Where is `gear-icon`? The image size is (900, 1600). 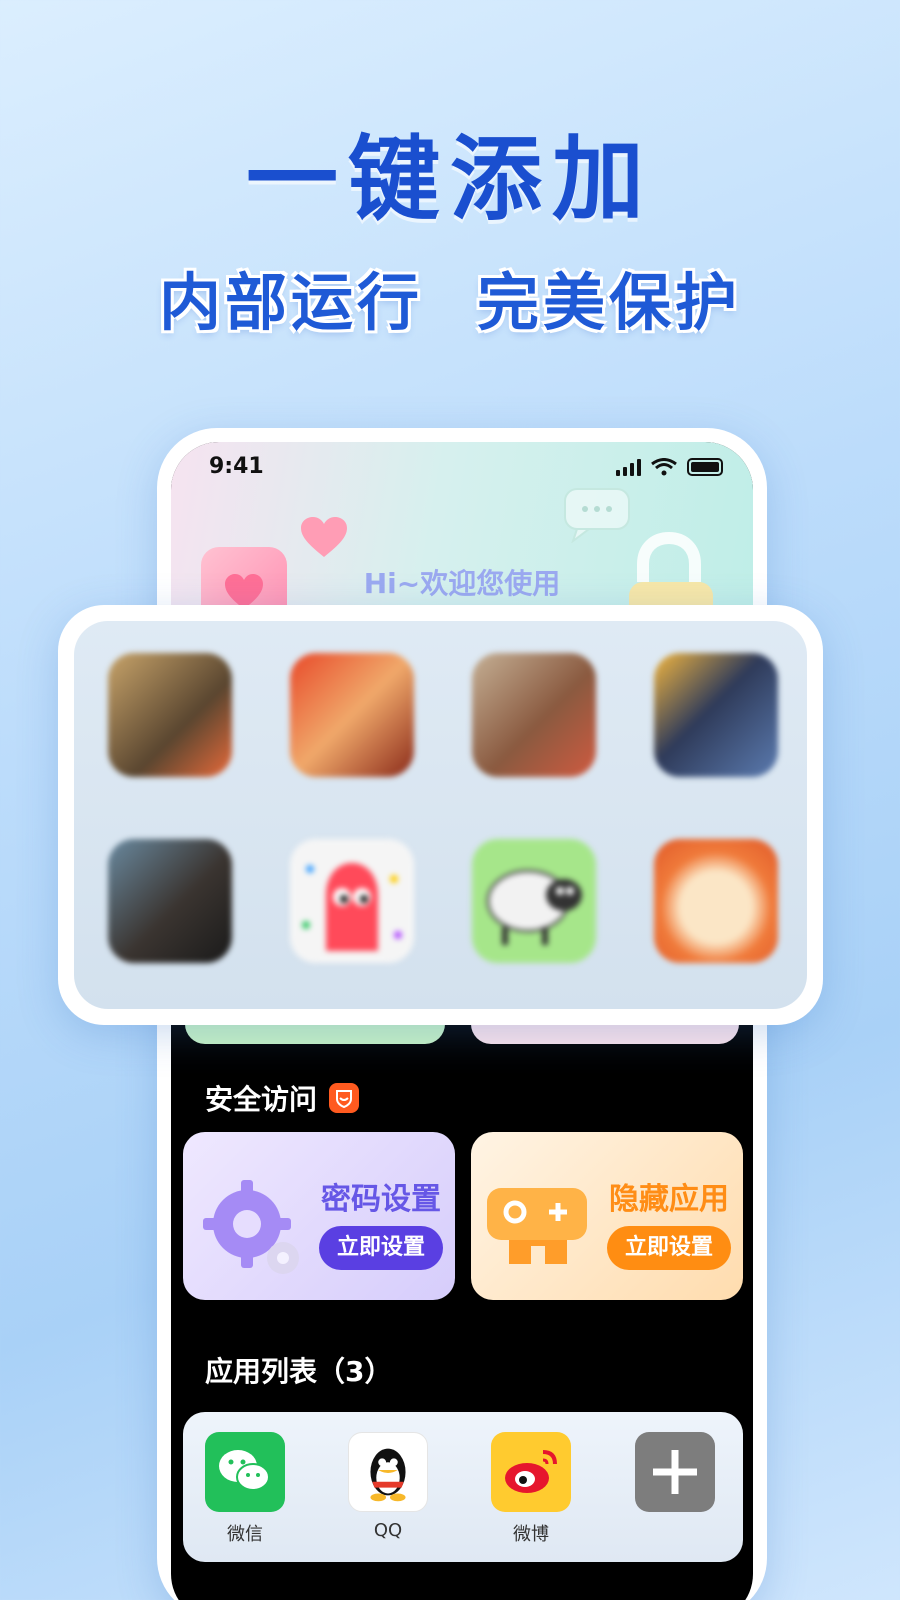 gear-icon is located at coordinates (251, 1227).